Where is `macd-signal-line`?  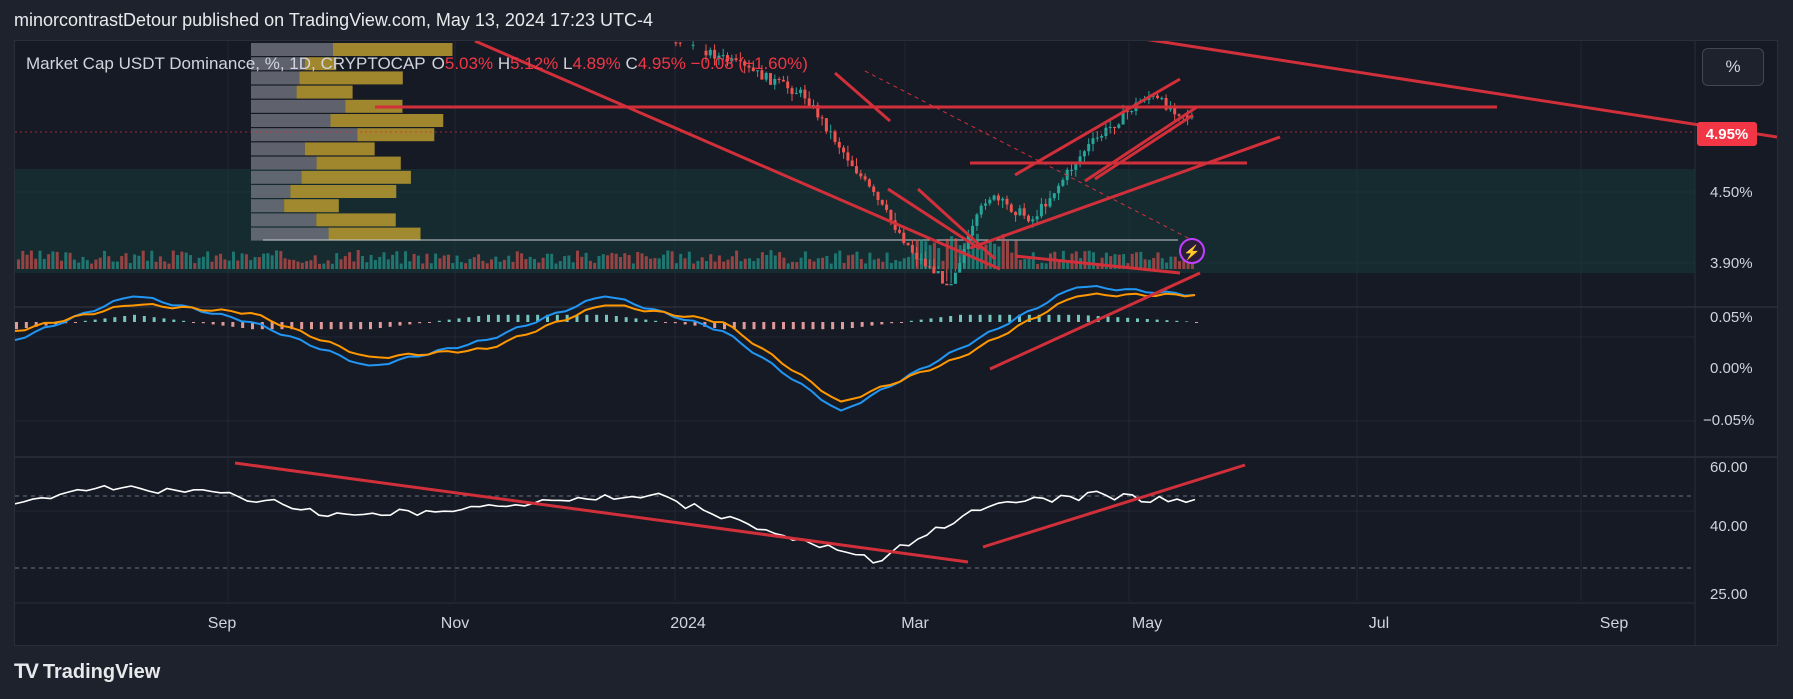
macd-signal-line is located at coordinates (605, 347).